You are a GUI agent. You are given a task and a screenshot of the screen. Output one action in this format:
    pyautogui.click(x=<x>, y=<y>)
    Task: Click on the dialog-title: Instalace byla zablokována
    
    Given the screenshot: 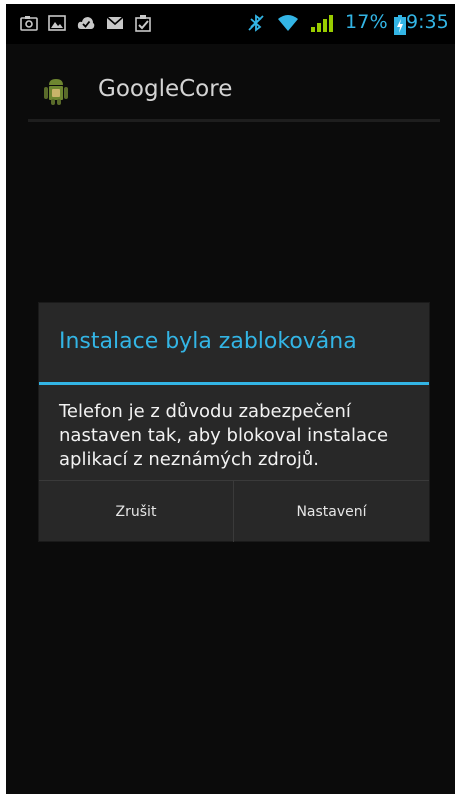 What is the action you would take?
    pyautogui.click(x=208, y=341)
    